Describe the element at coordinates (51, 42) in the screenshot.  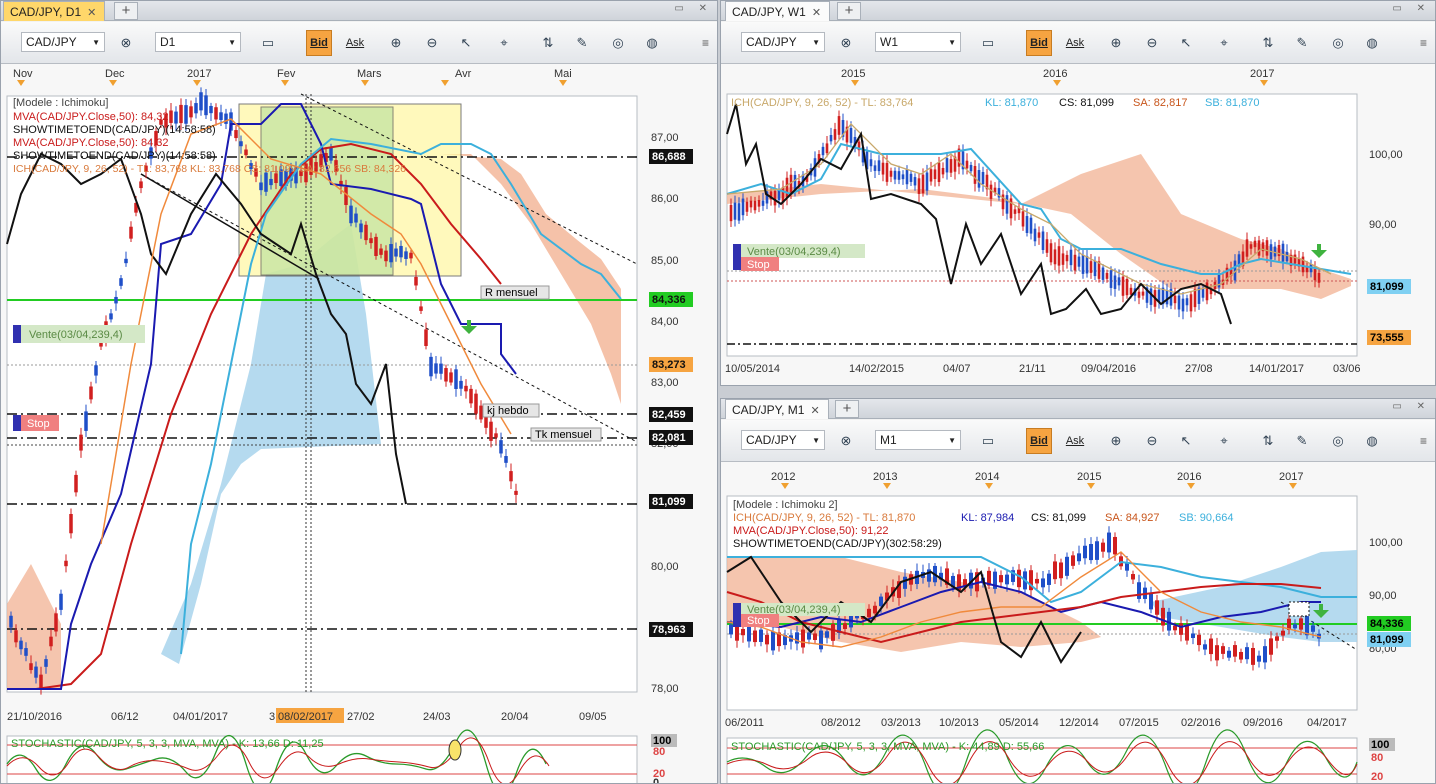
I see `symbol-value: CAD/JPY` at that location.